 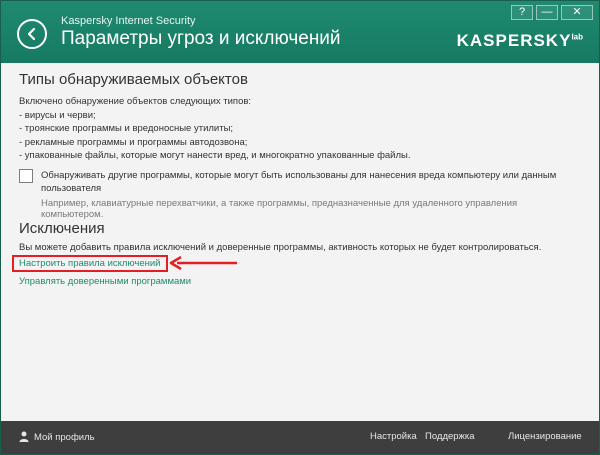 What do you see at coordinates (545, 436) in the screenshot?
I see `licensing-link: Лицензирование` at bounding box center [545, 436].